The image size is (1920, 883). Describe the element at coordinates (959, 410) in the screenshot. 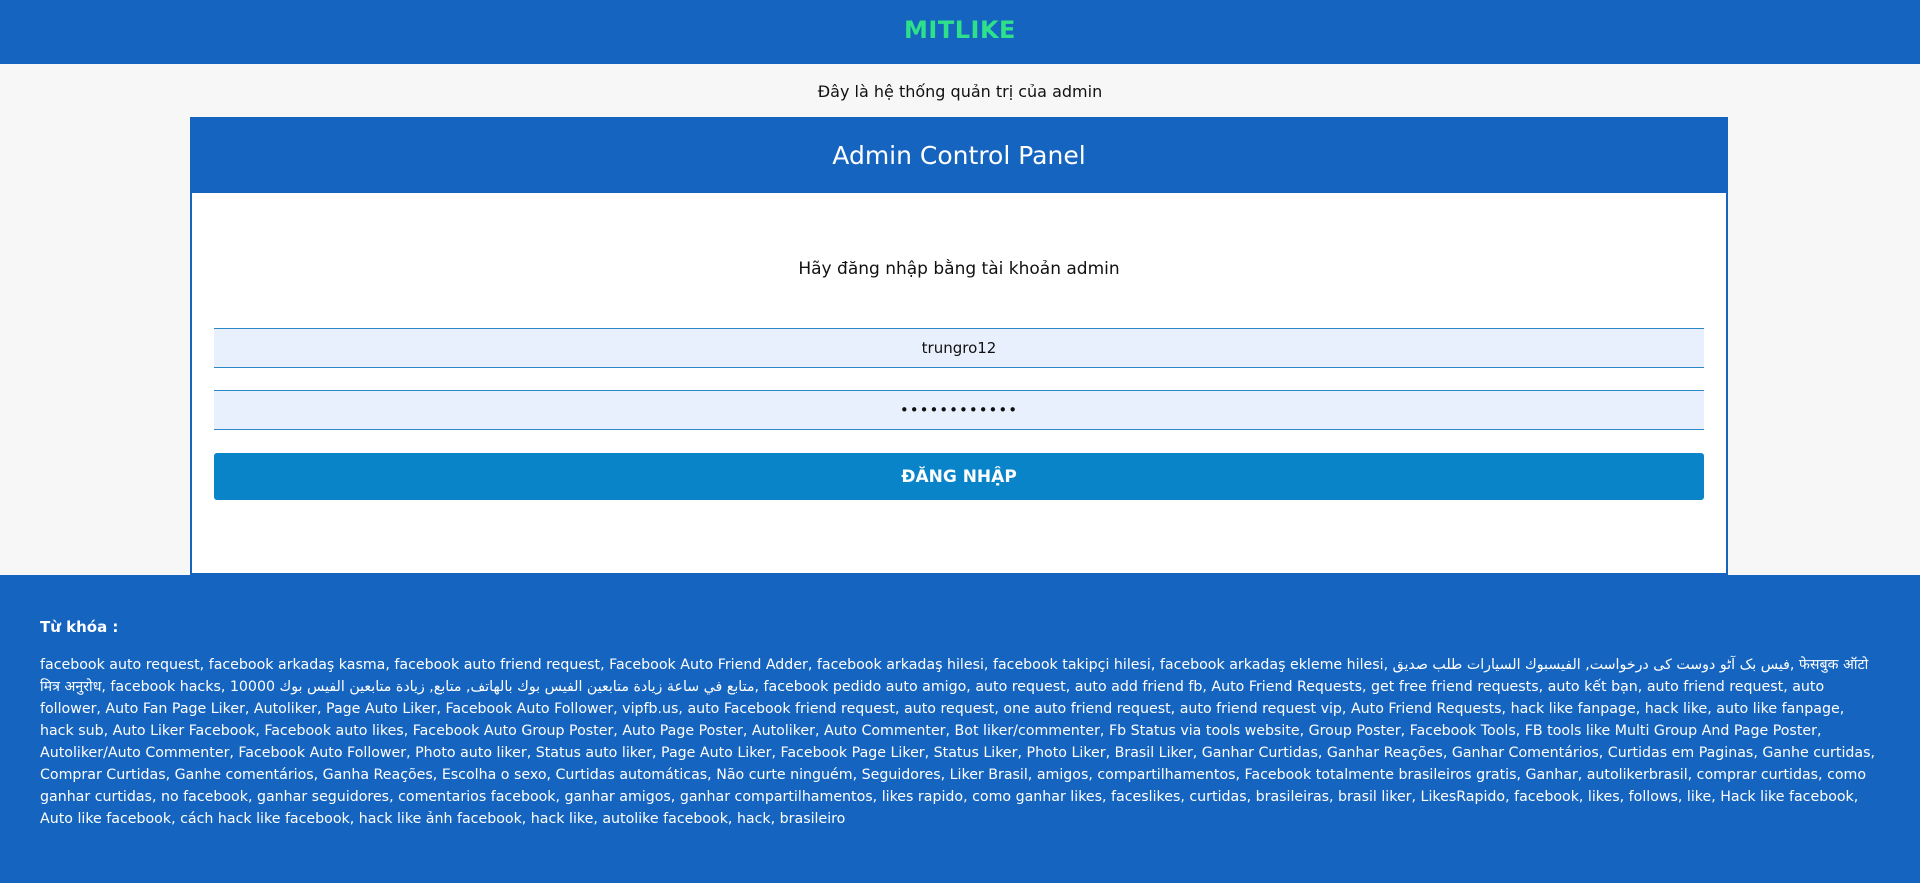

I see `password-input` at that location.